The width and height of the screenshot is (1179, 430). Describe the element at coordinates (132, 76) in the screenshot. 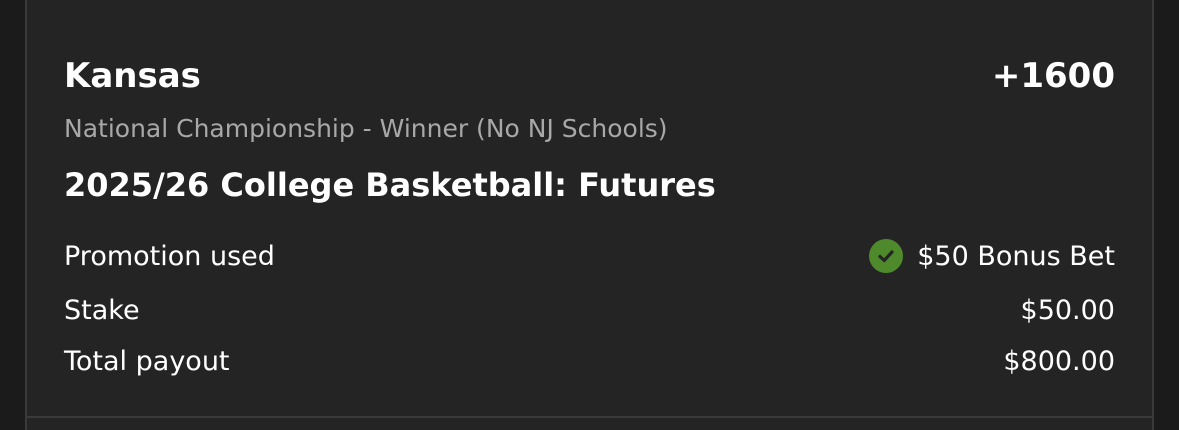

I see `selection-name: Kansas` at that location.